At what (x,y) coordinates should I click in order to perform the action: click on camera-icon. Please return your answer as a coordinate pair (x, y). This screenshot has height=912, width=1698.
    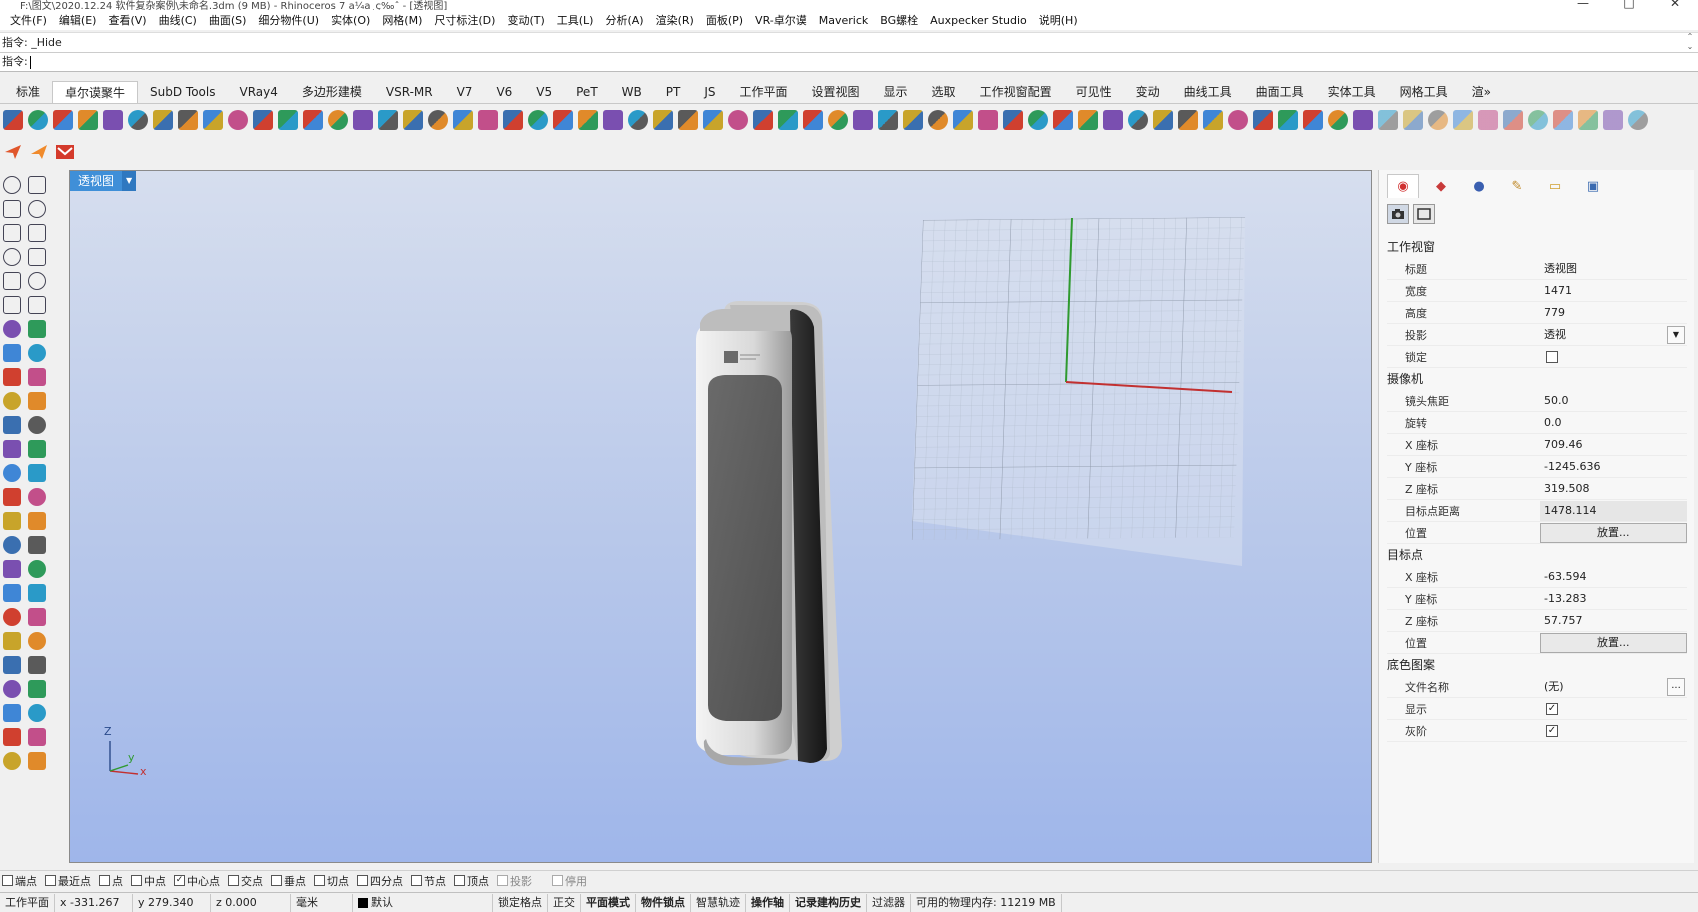
    Looking at the image, I should click on (1398, 214).